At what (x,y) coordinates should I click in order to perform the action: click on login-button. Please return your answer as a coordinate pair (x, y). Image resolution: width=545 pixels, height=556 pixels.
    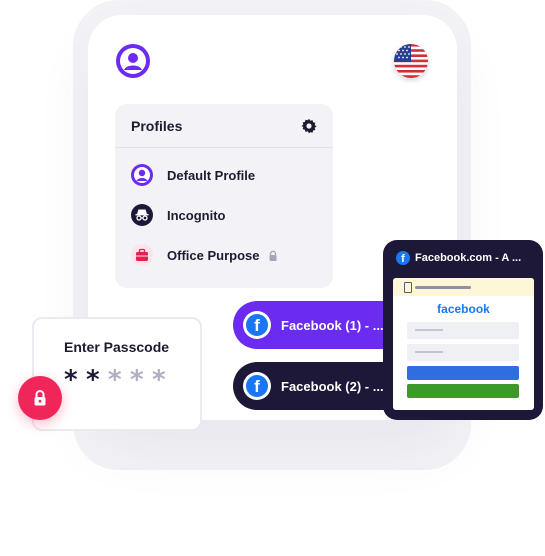
    Looking at the image, I should click on (463, 373).